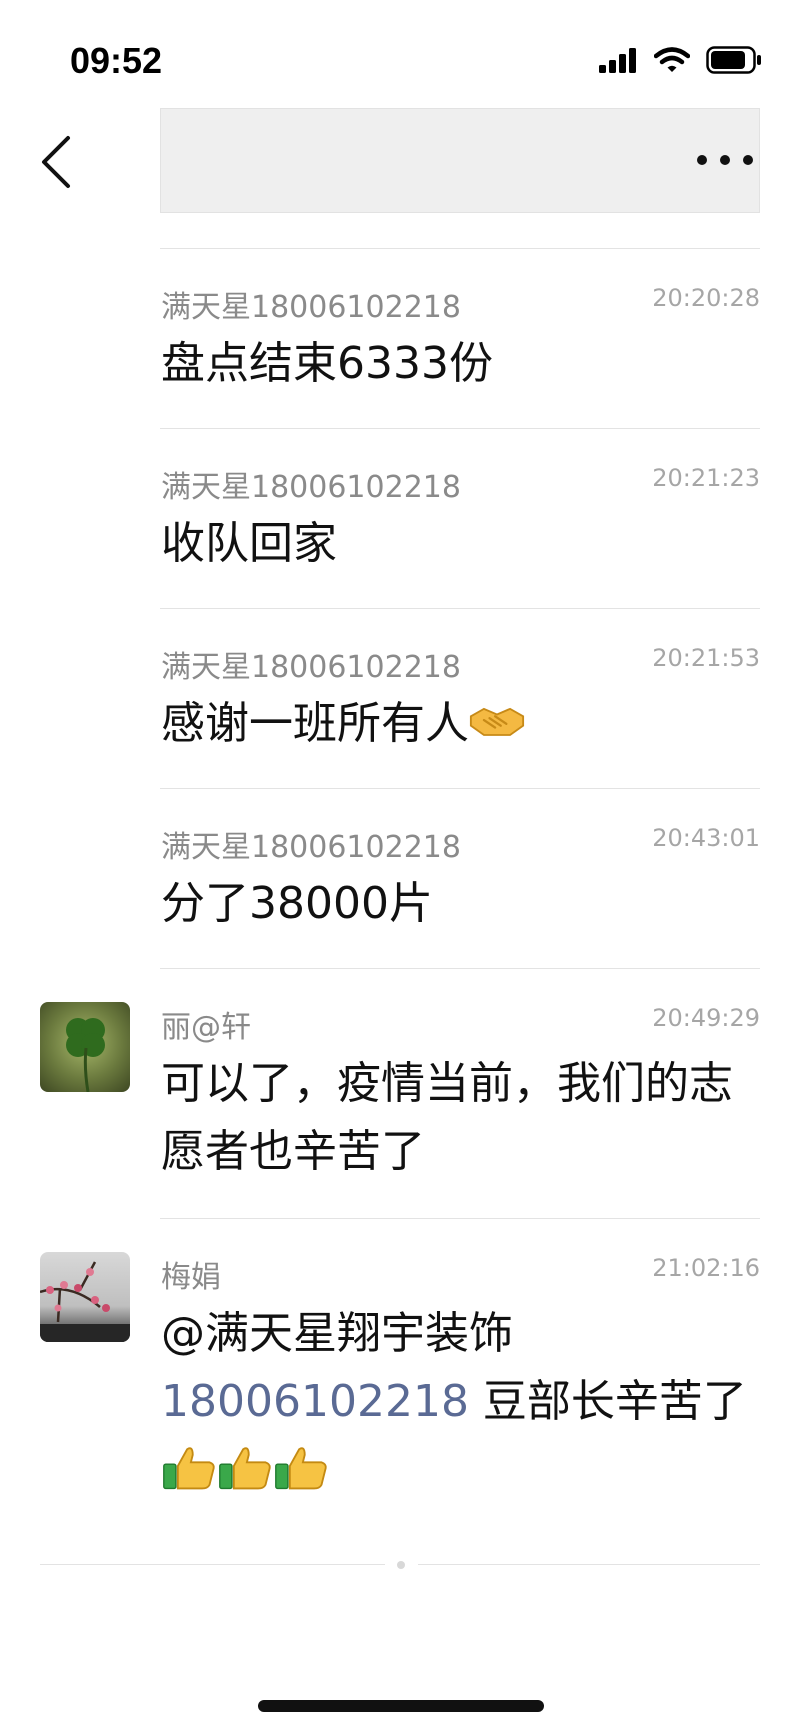 This screenshot has width=800, height=1732. I want to click on plum-blossom-avatar, so click(85, 1301).